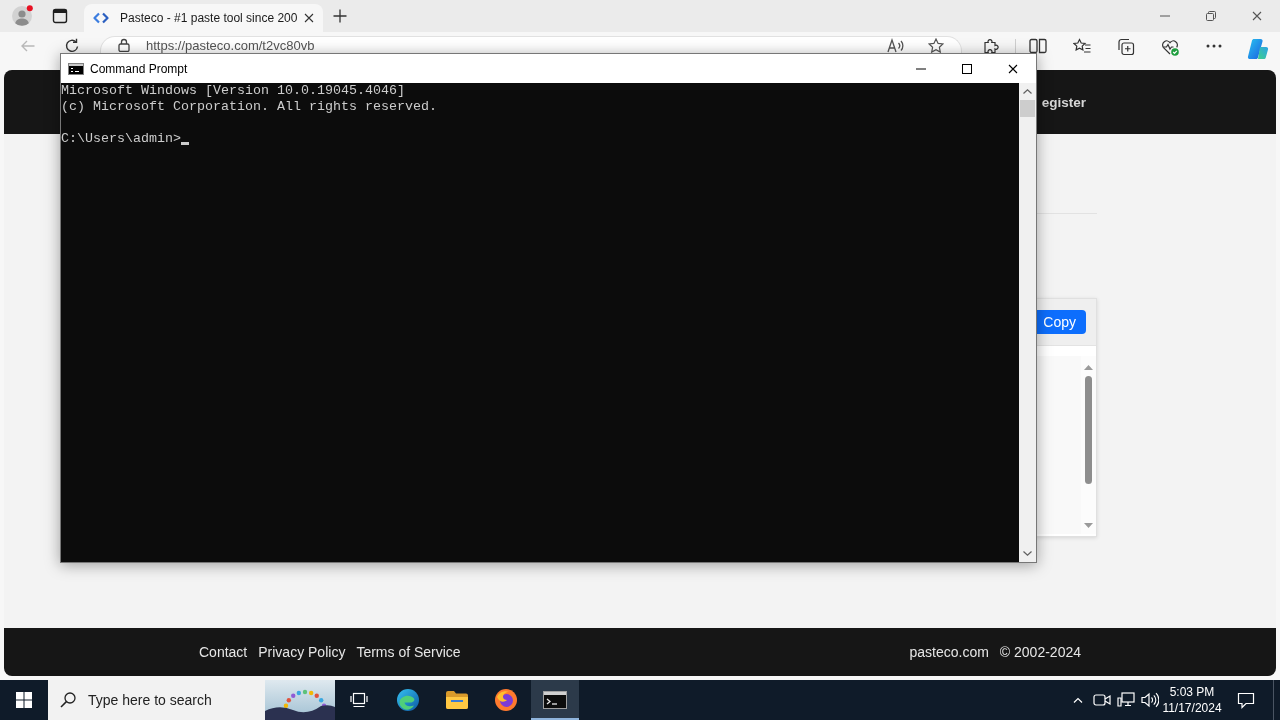  What do you see at coordinates (300, 700) in the screenshot?
I see `landscape-icon` at bounding box center [300, 700].